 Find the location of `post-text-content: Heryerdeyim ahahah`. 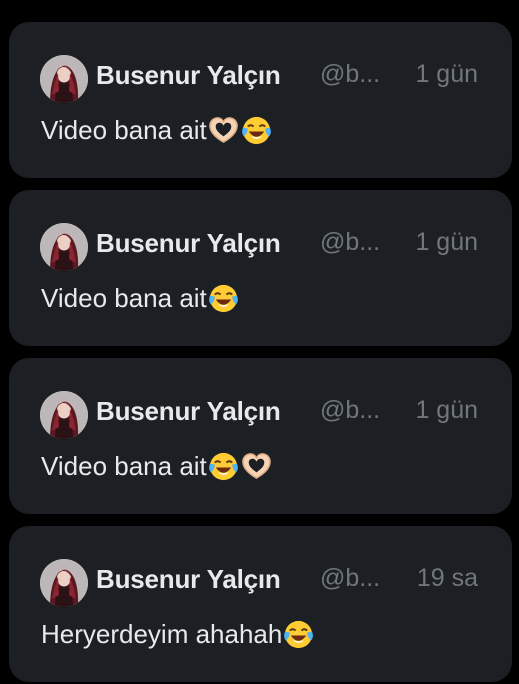

post-text-content: Heryerdeyim ahahah is located at coordinates (162, 634).